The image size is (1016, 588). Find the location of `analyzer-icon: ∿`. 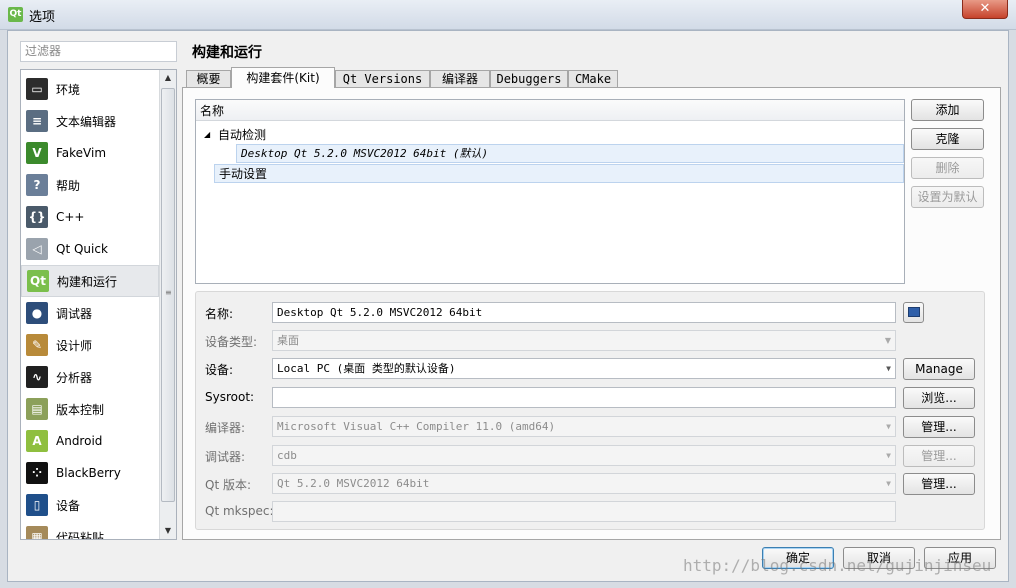

analyzer-icon: ∿ is located at coordinates (37, 377).